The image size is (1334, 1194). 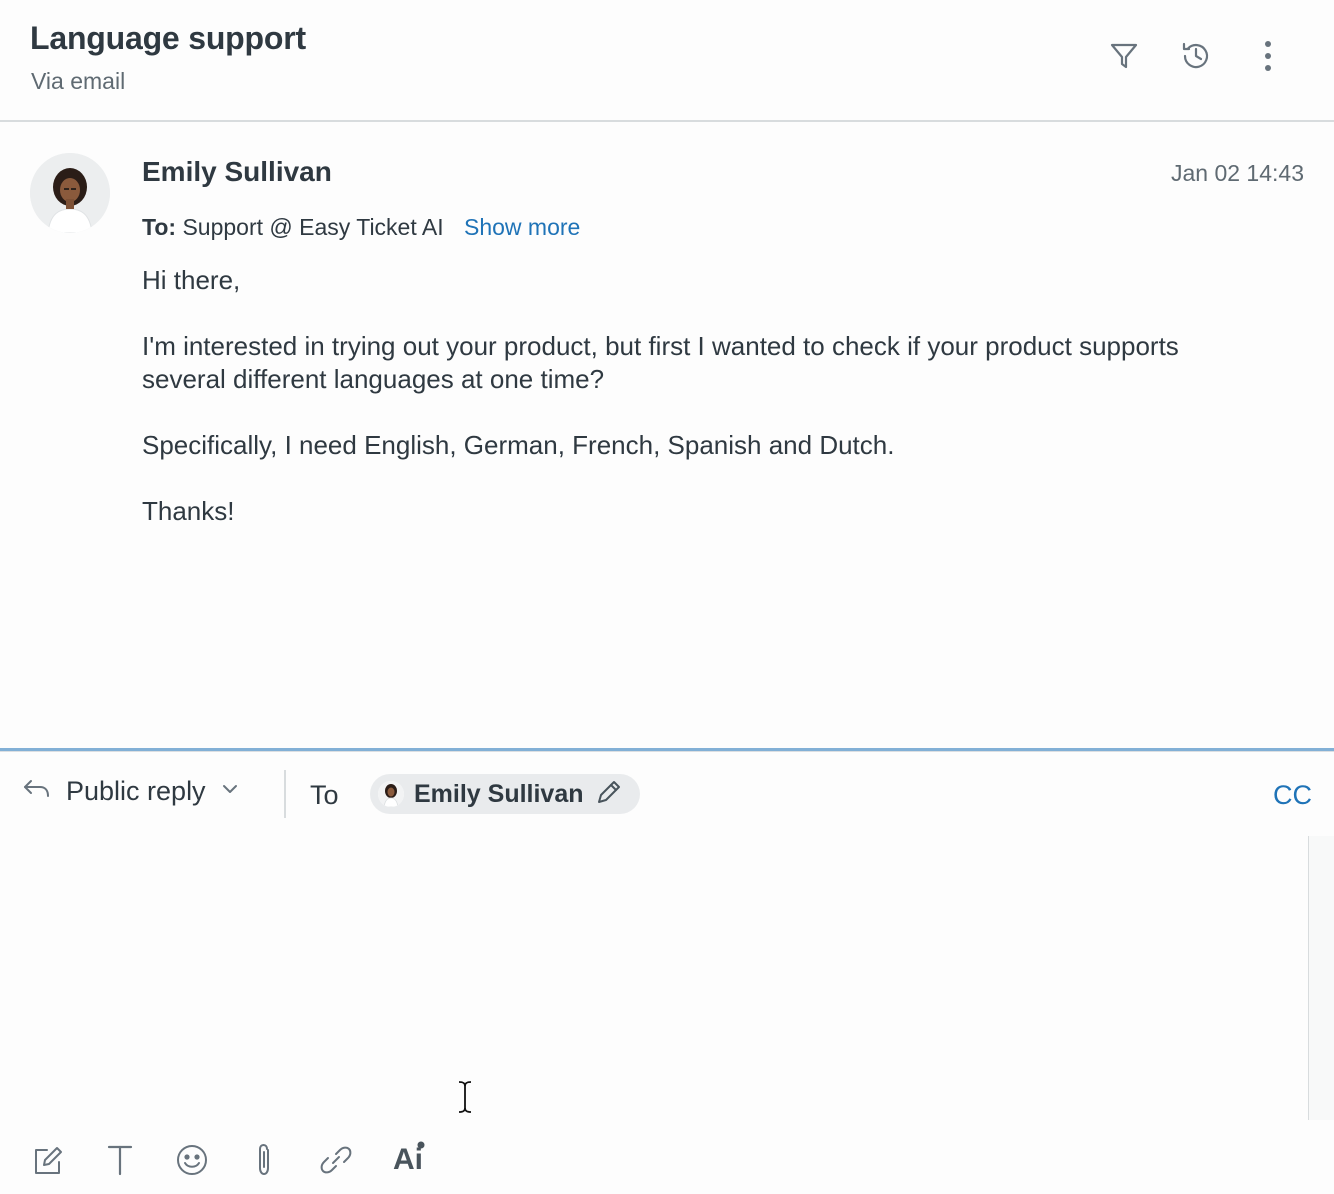 What do you see at coordinates (120, 1160) in the screenshot?
I see `text-format-icon` at bounding box center [120, 1160].